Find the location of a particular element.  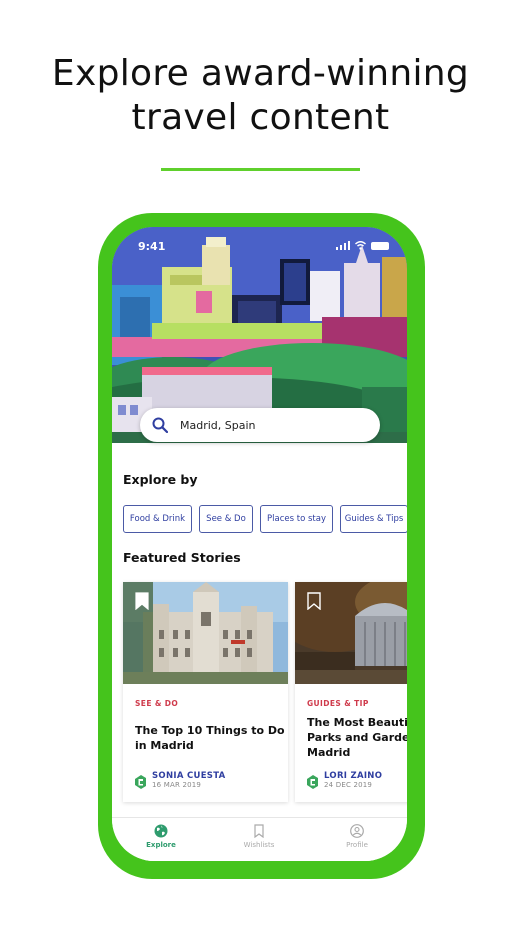

profile-icon is located at coordinates (357, 831).